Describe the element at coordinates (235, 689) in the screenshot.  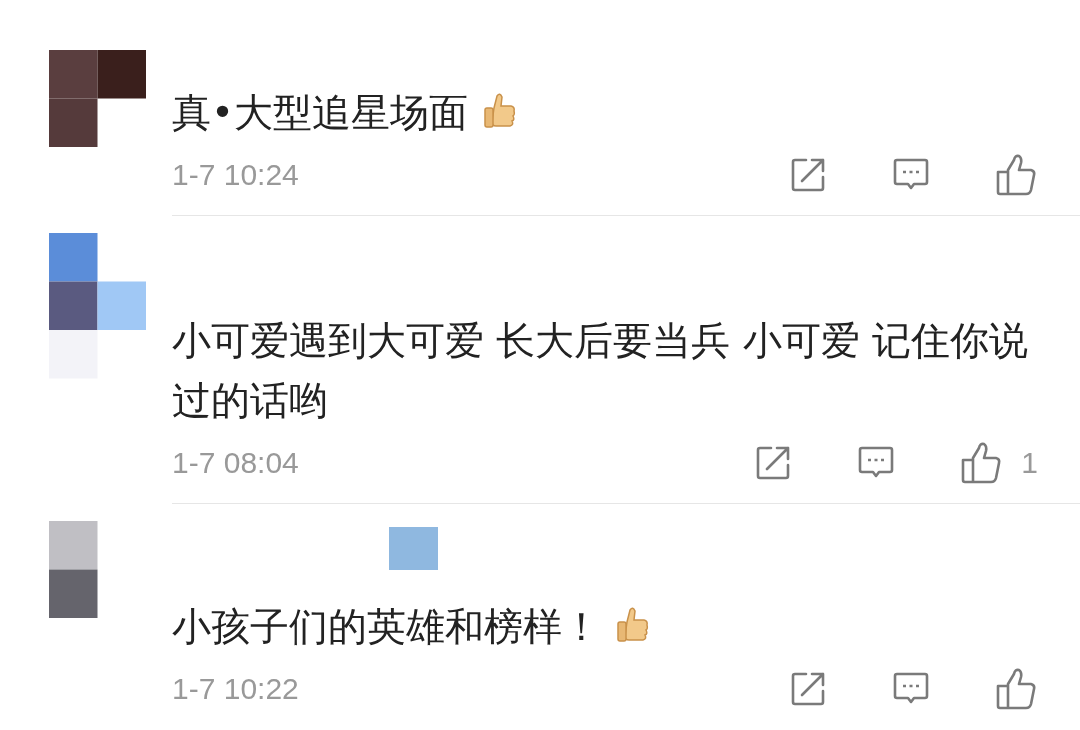
I see `comment-time: 1-7 10:22` at that location.